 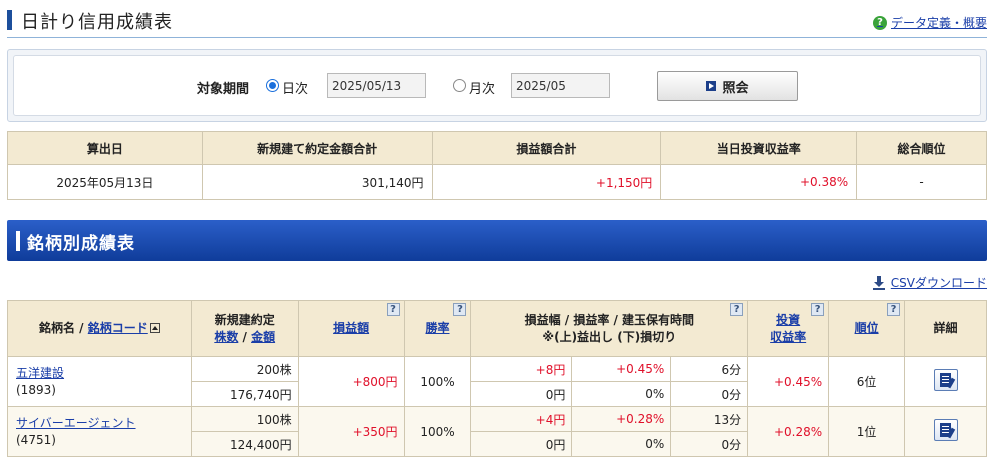 I want to click on rank-cell: 6位, so click(x=867, y=381).